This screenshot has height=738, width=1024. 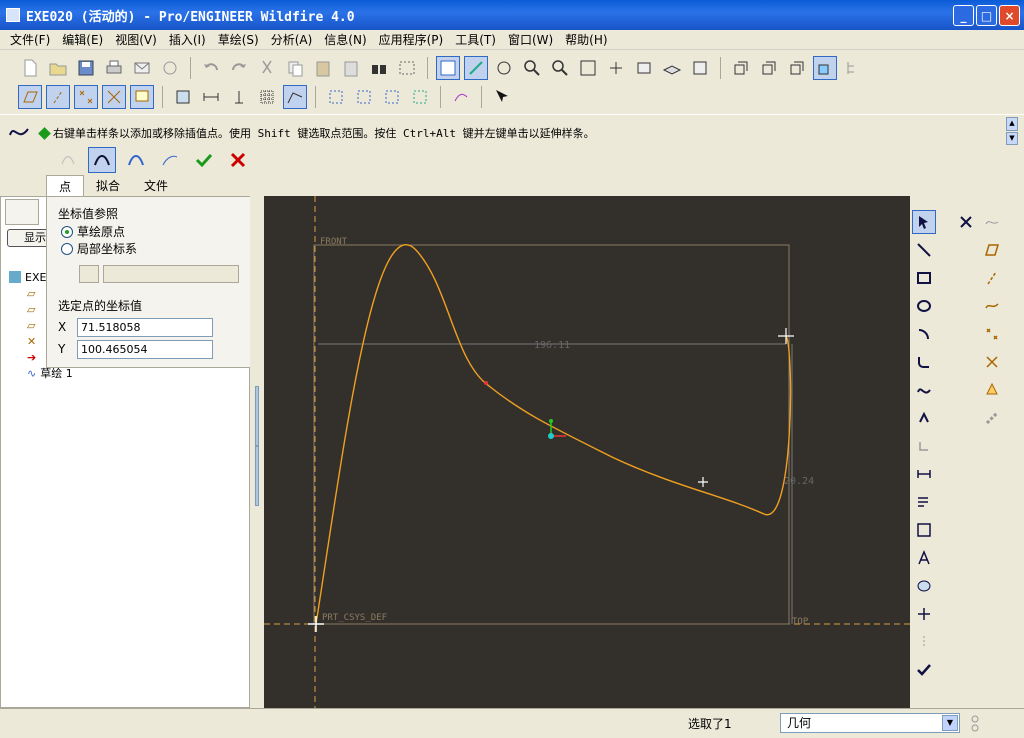 What do you see at coordinates (992, 250) in the screenshot?
I see `datum-plane-icon` at bounding box center [992, 250].